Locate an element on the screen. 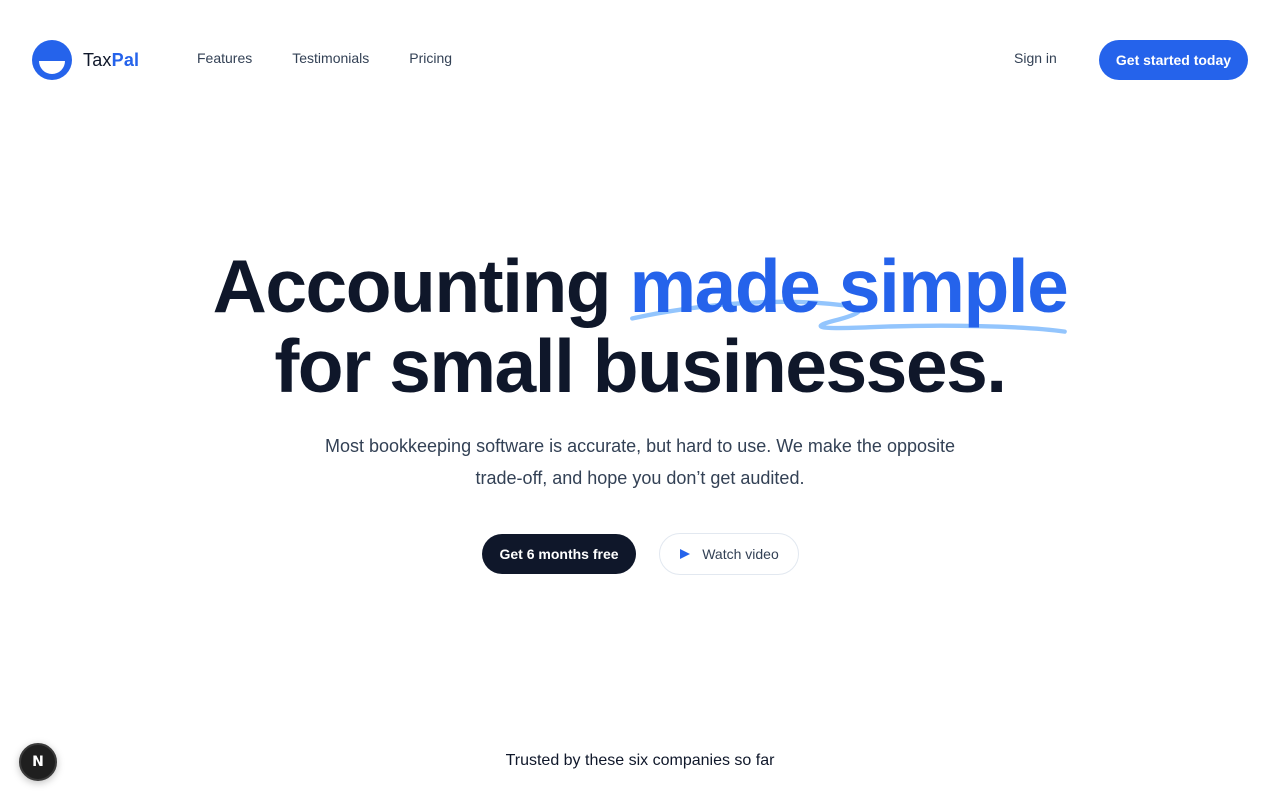 This screenshot has height=800, width=1280. main-nav: Features Testimonials Pricing is located at coordinates (328, 58).